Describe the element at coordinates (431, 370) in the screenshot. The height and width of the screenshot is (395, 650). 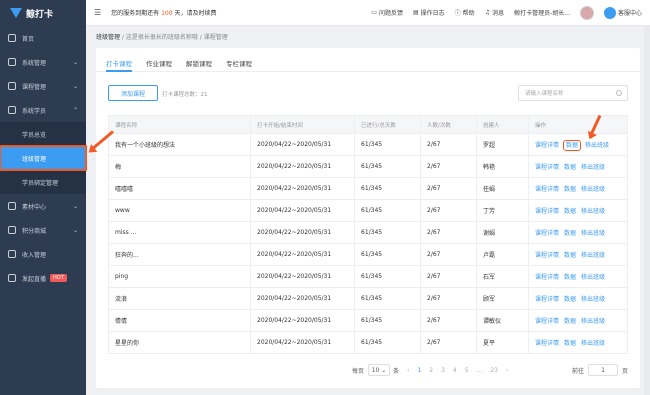
I see `page-2: 2` at that location.